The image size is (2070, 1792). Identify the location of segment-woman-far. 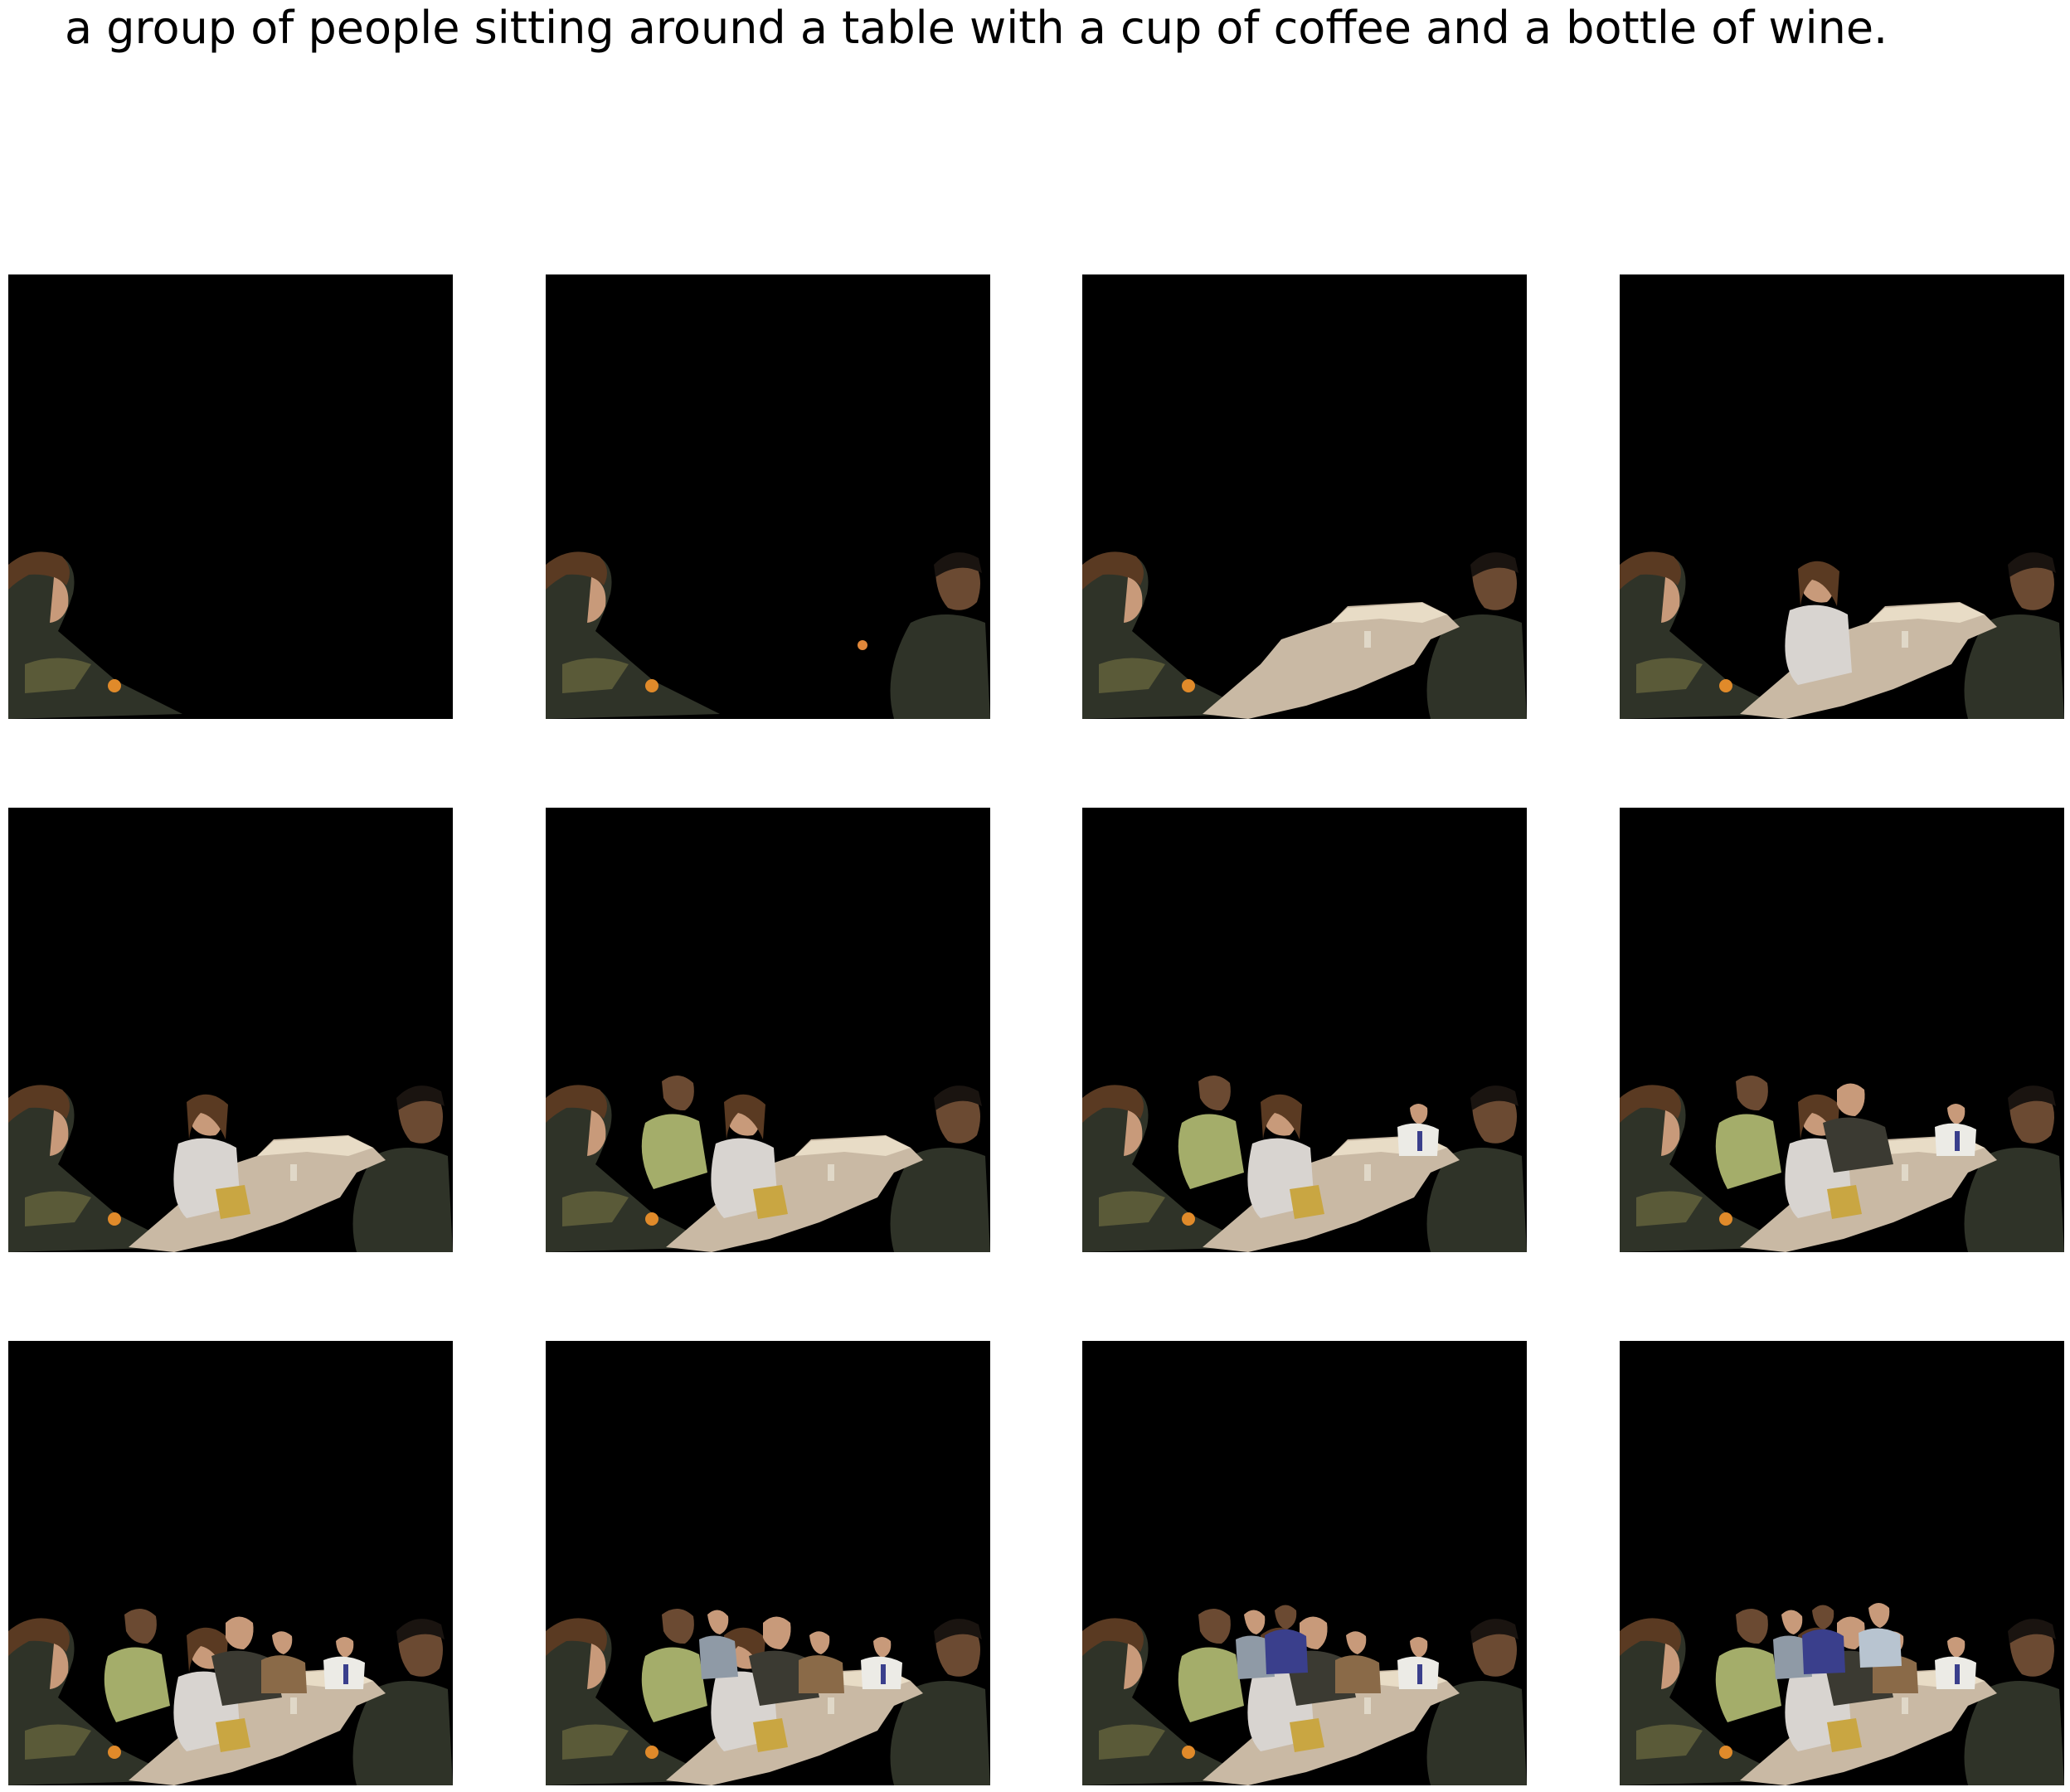
(1881, 1636).